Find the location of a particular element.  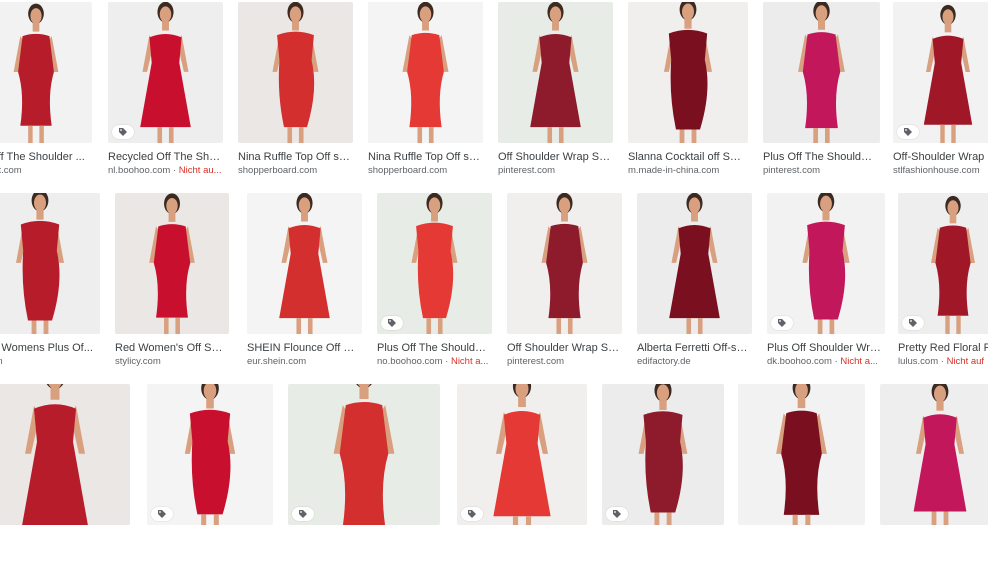

result-source: eur.shein.com is located at coordinates (303, 362).